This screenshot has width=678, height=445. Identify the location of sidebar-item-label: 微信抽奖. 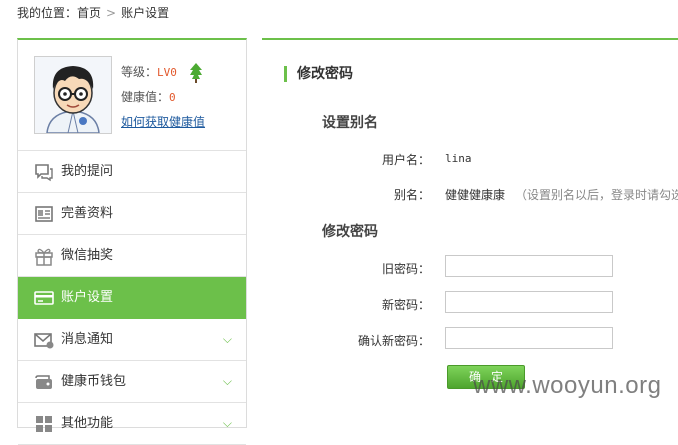
(87, 255).